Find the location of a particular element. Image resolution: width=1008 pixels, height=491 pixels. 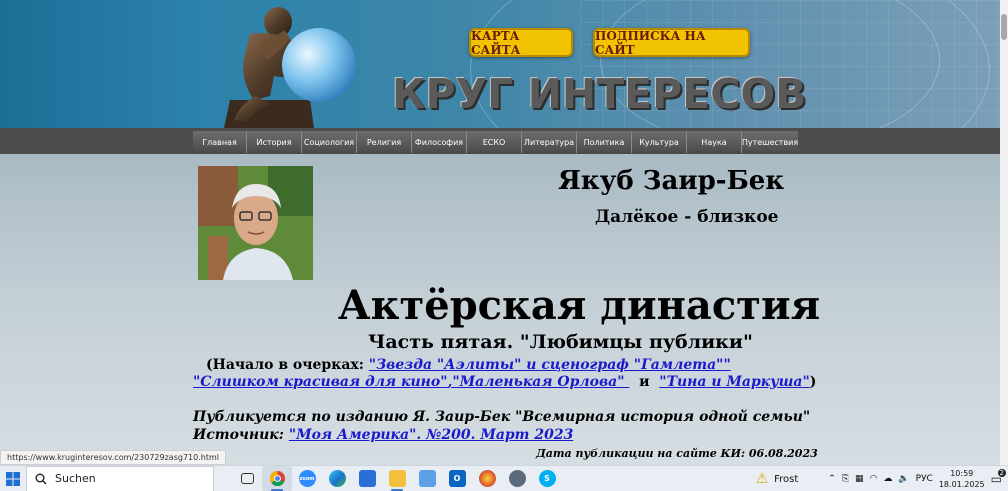

nav-item-travel: Путешествия is located at coordinates (770, 142).